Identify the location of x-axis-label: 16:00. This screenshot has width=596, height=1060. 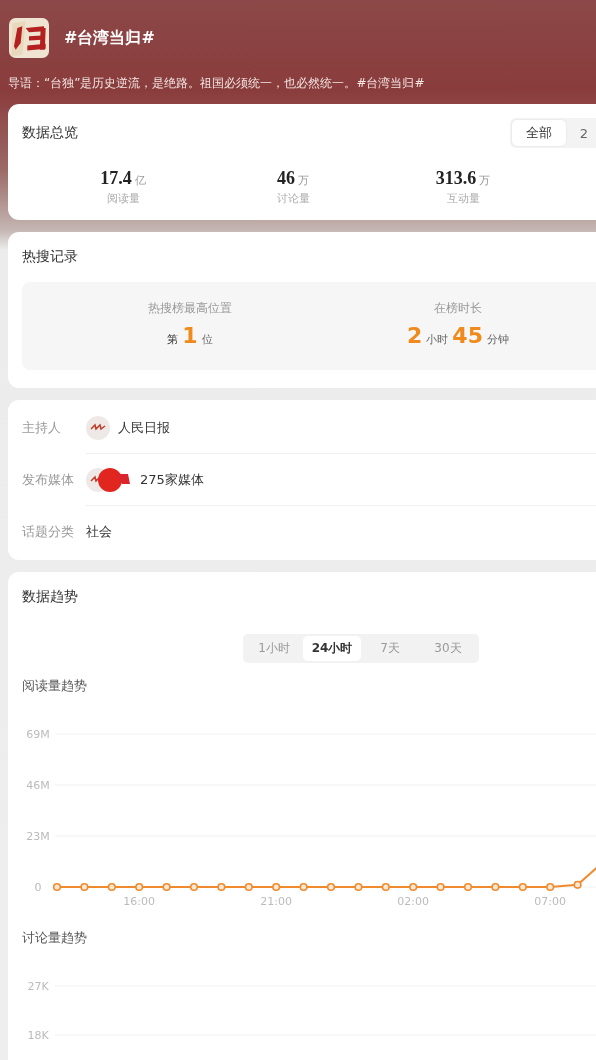
(139, 901).